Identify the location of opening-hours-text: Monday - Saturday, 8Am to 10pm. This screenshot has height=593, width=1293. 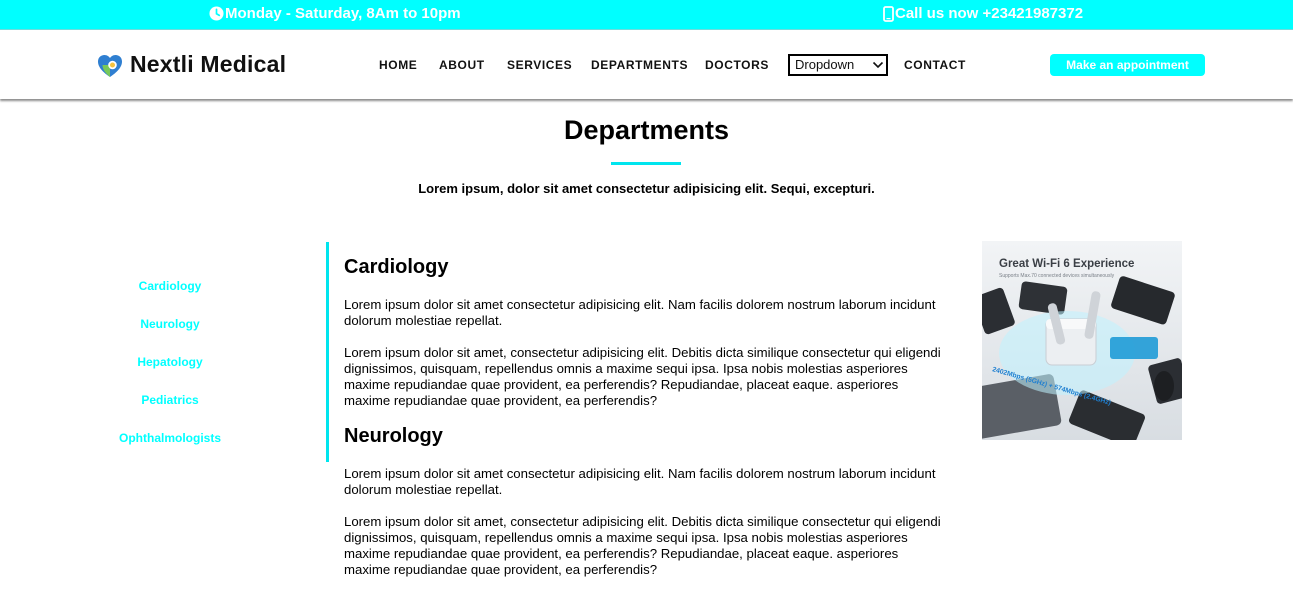
(343, 13).